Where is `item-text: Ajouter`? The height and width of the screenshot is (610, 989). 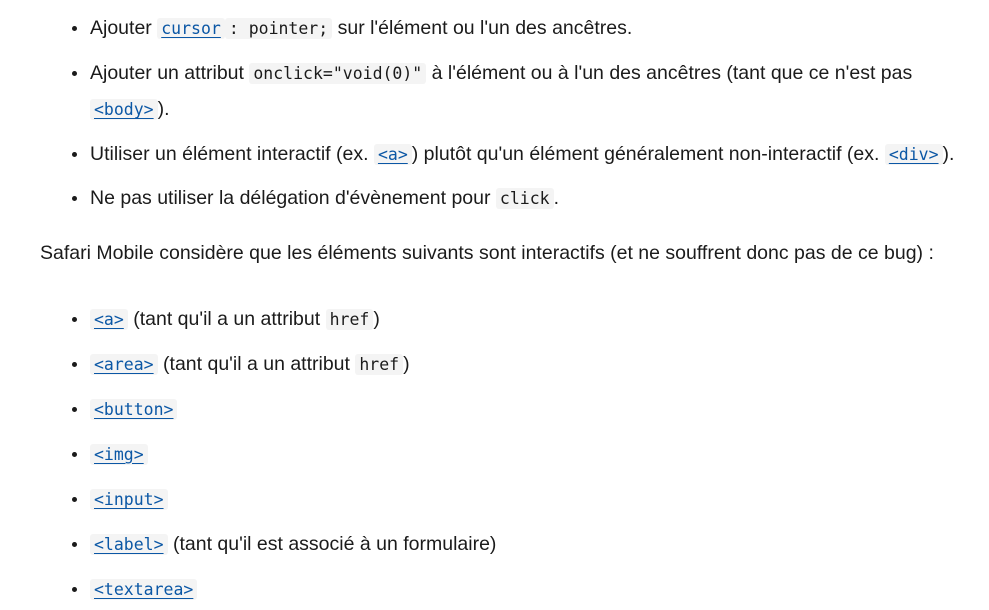 item-text: Ajouter is located at coordinates (121, 28).